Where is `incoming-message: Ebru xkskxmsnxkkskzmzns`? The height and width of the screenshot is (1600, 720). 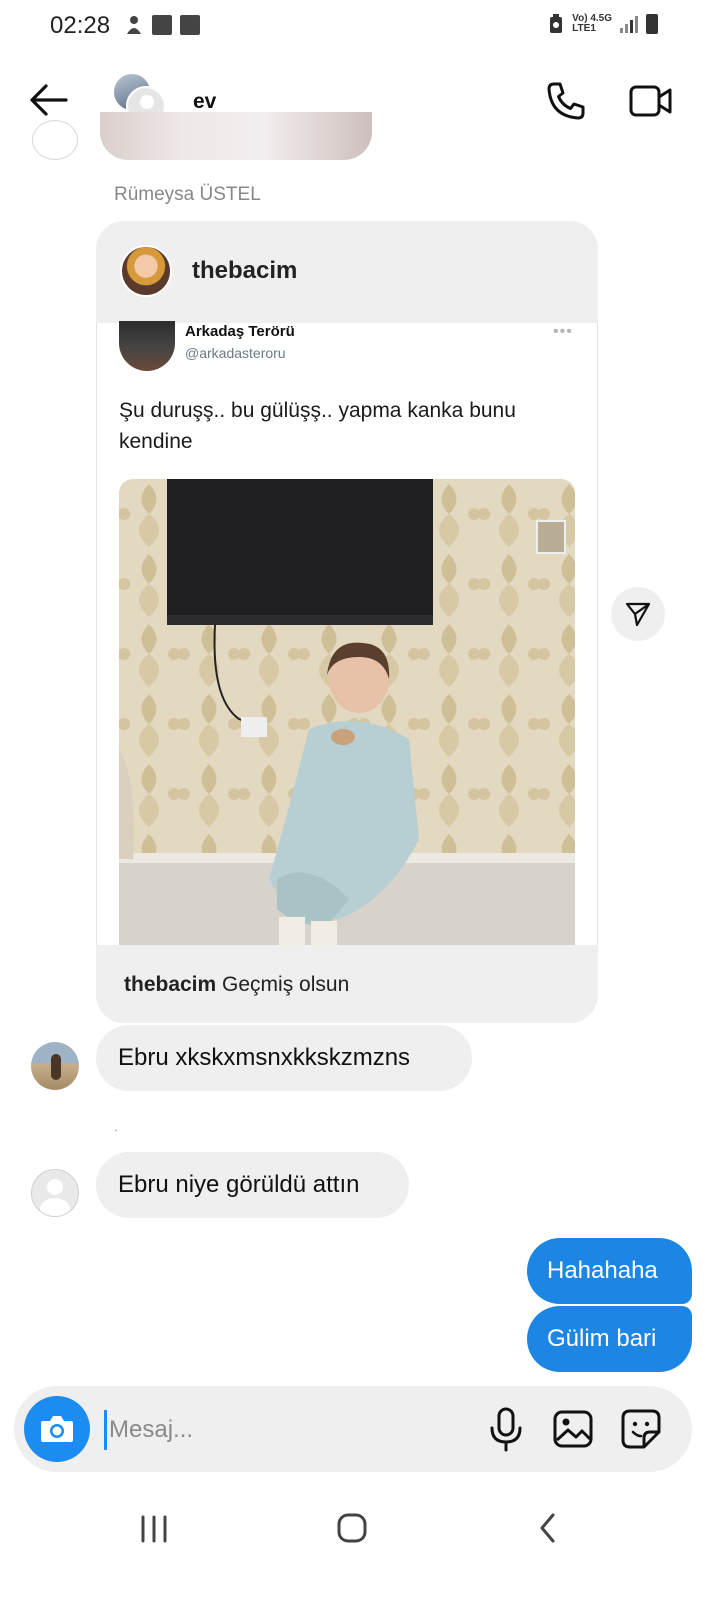 incoming-message: Ebru xkskxmsnxkkskzmzns is located at coordinates (284, 1058).